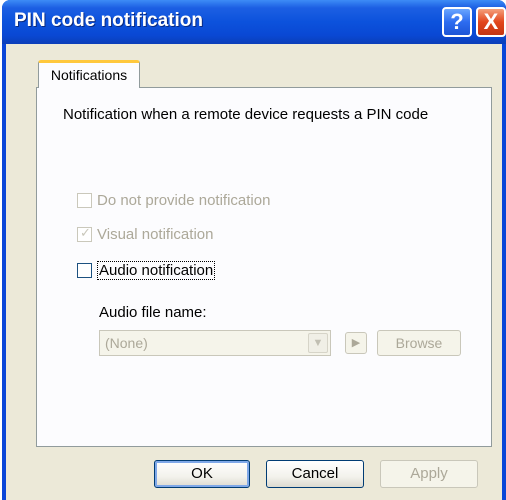  What do you see at coordinates (84, 200) in the screenshot?
I see `no-notification-checkbox` at bounding box center [84, 200].